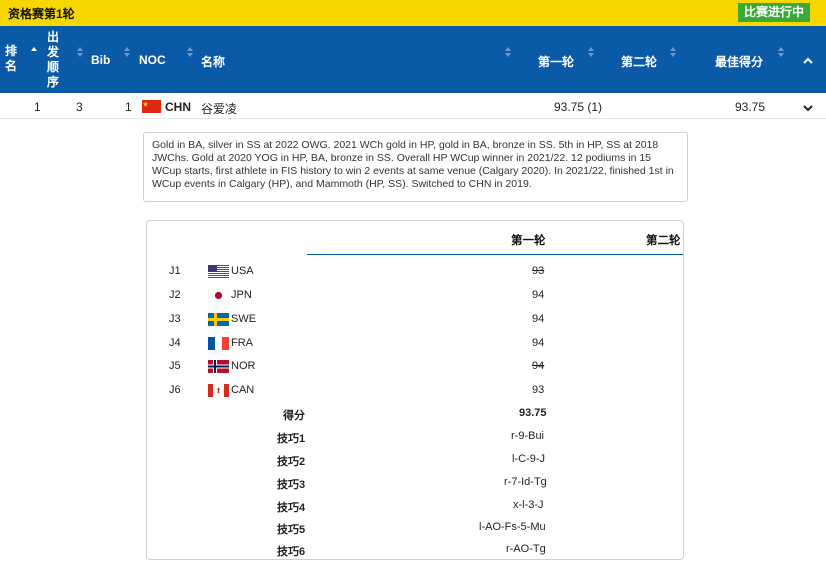  What do you see at coordinates (152, 60) in the screenshot?
I see `column-noc: NOC` at bounding box center [152, 60].